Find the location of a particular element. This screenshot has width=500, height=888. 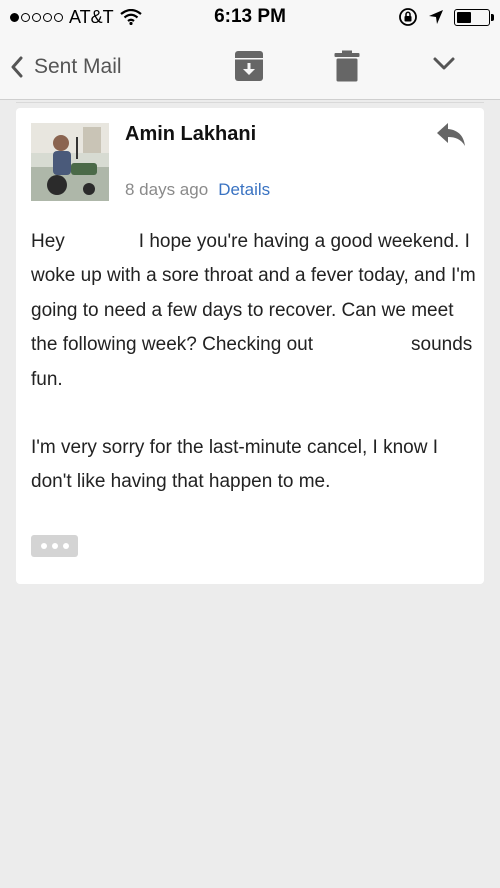

body-greeting: Hey is located at coordinates (48, 241).